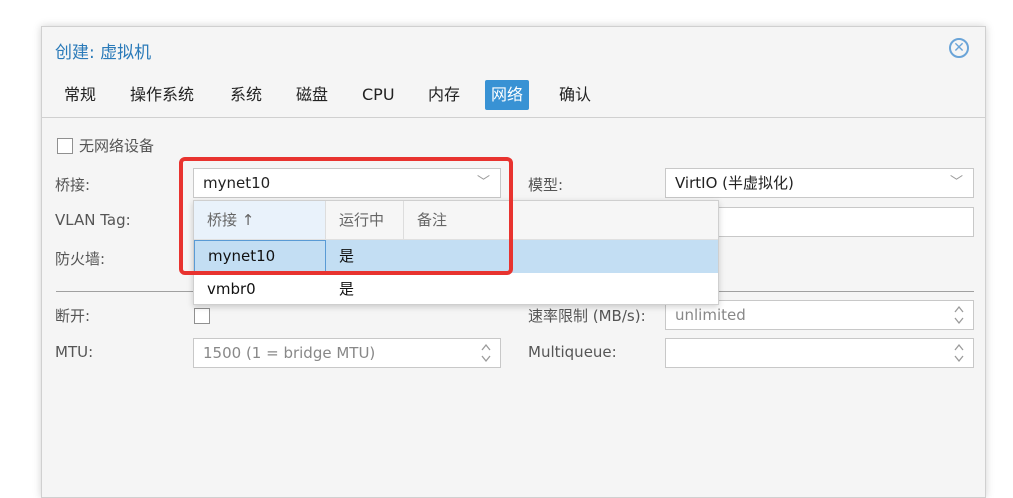 Image resolution: width=1013 pixels, height=498 pixels. I want to click on tab-memory: 内存, so click(444, 95).